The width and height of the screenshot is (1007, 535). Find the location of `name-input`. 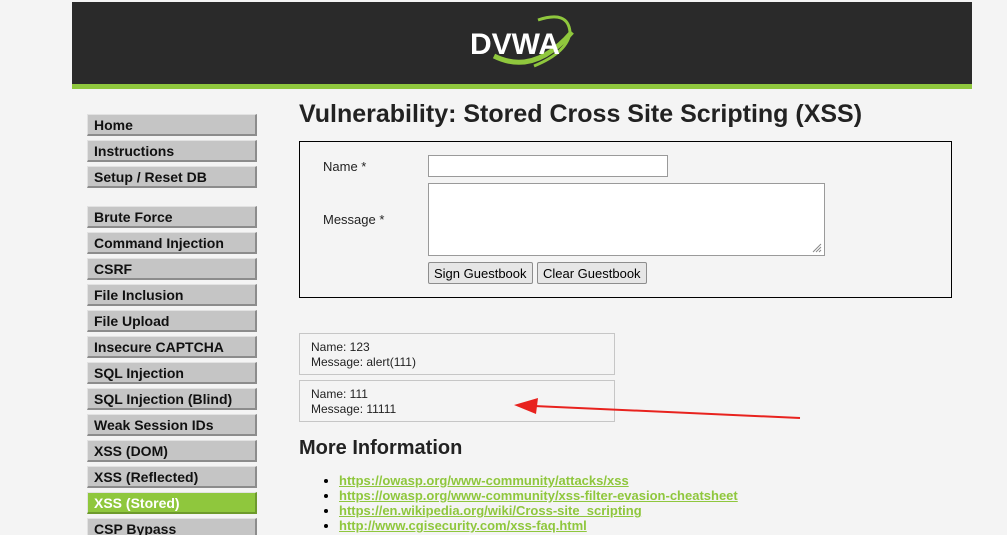

name-input is located at coordinates (548, 166).